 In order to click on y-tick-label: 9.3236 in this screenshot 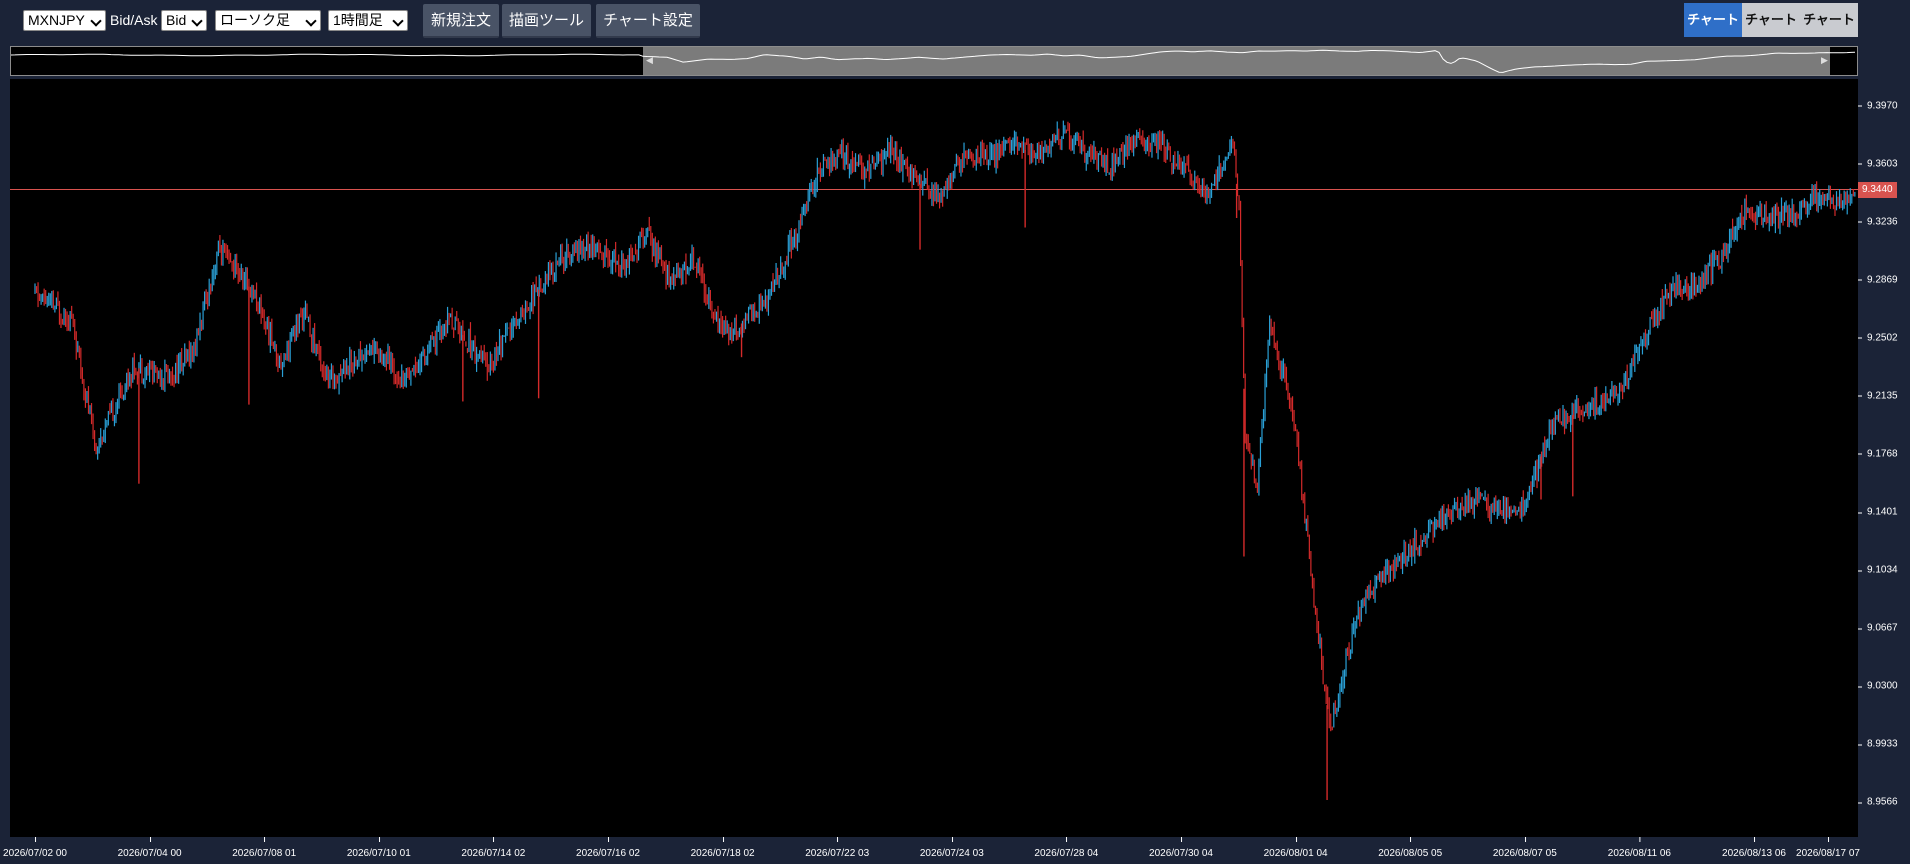, I will do `click(1878, 222)`.